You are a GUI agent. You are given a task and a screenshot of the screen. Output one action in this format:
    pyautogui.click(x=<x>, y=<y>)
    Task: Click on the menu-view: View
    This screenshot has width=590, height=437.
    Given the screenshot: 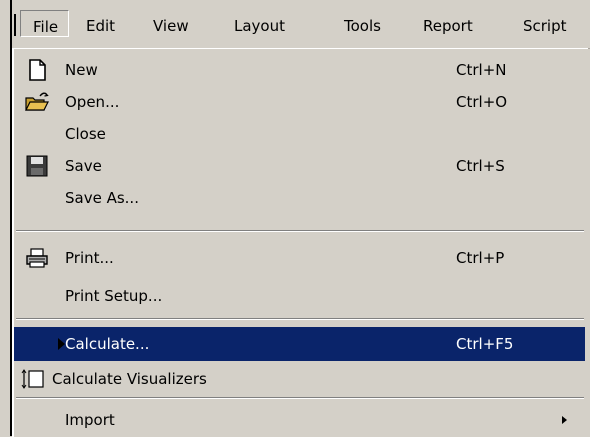 What is the action you would take?
    pyautogui.click(x=171, y=26)
    